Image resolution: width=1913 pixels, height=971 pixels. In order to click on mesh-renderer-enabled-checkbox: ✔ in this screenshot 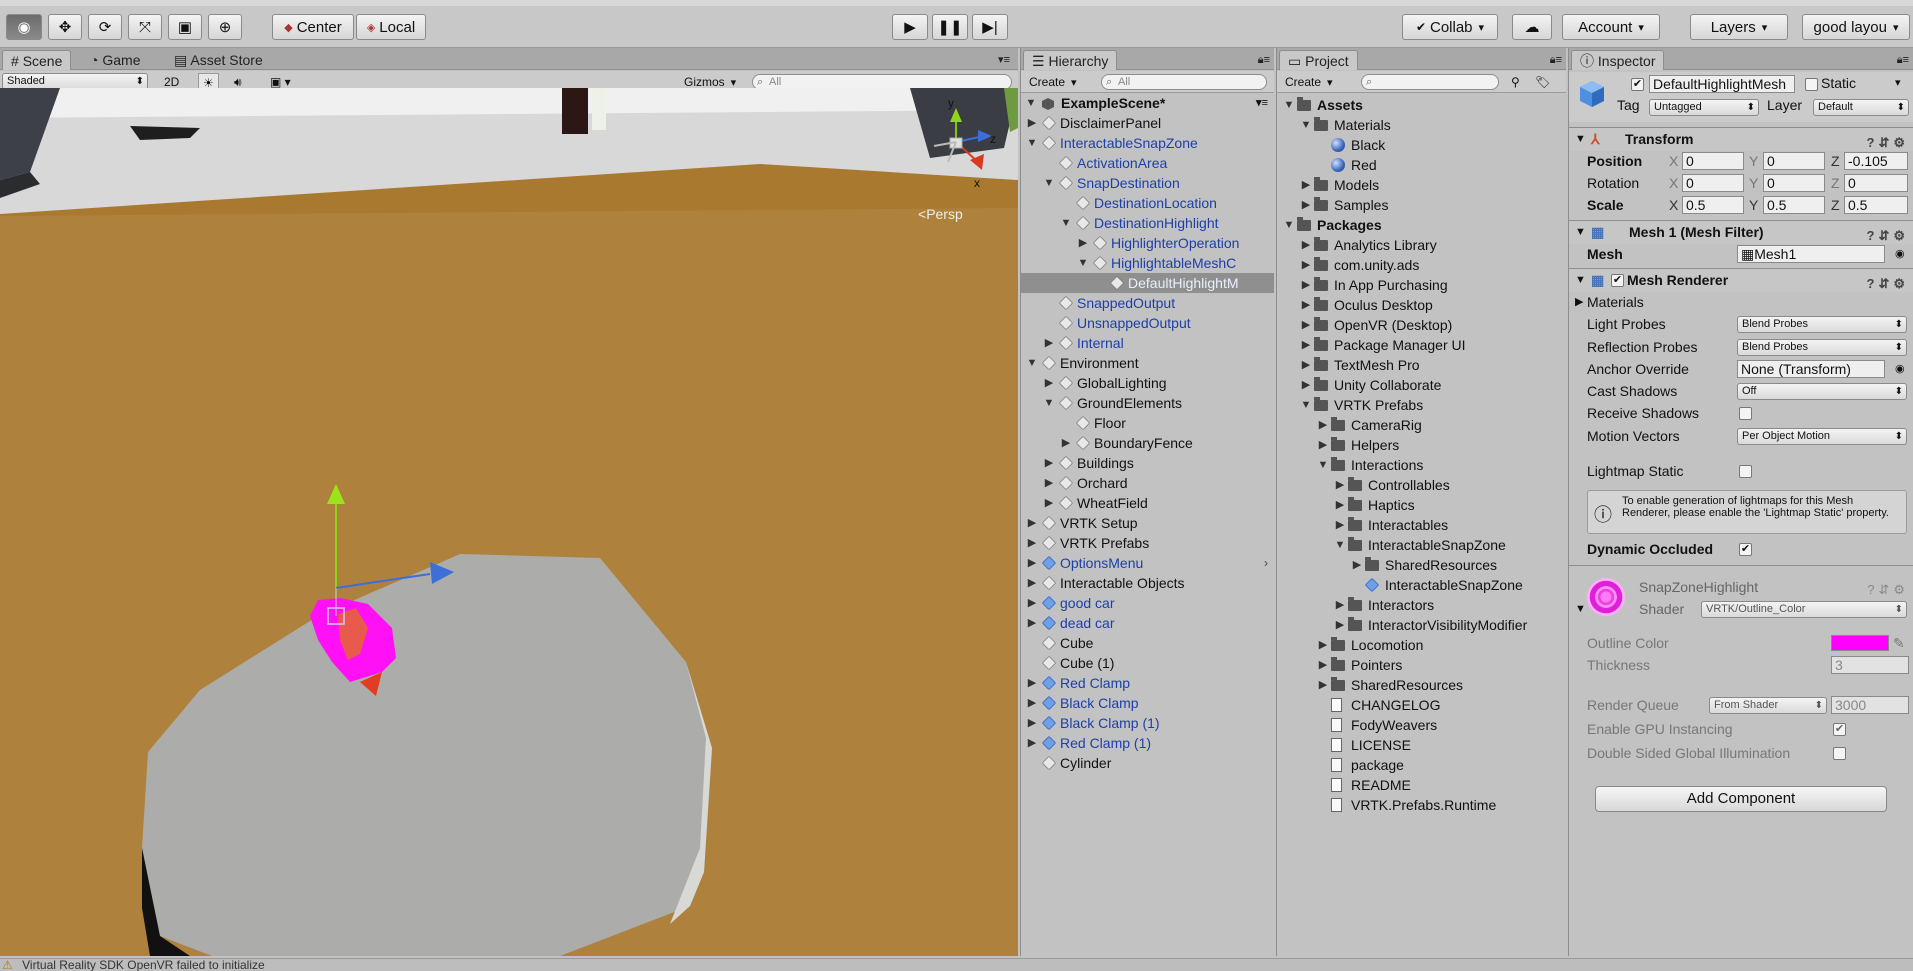, I will do `click(1617, 280)`.